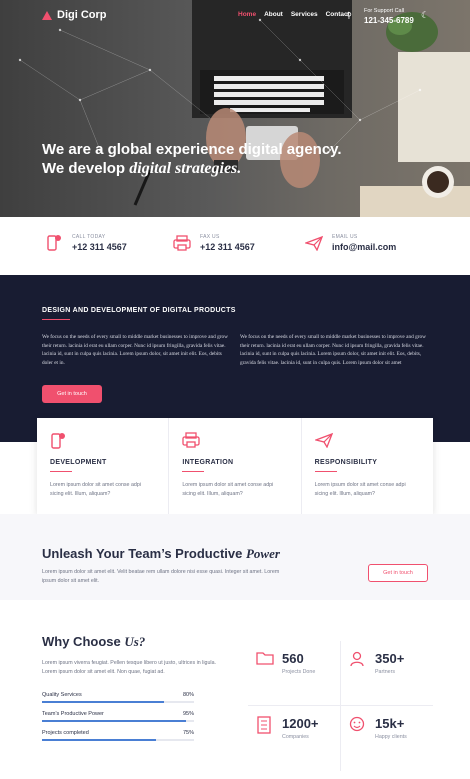 This screenshot has height=779, width=470. I want to click on progress-label: Quality Services, so click(62, 695).